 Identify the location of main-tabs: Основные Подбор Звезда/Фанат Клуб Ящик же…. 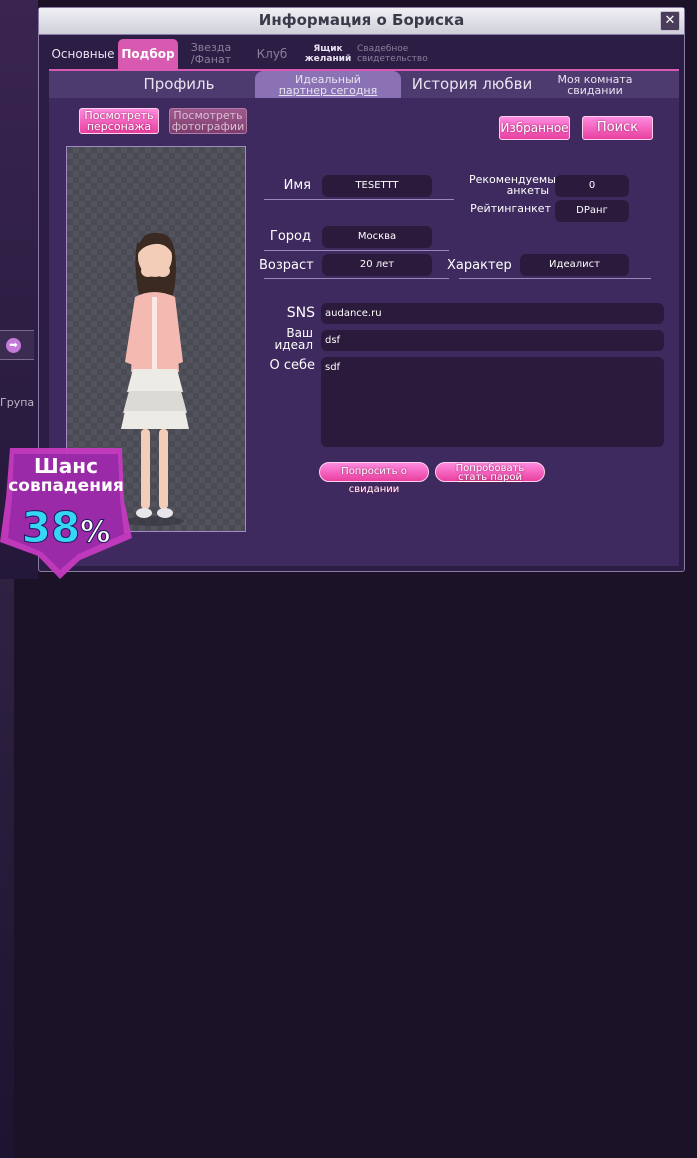
(364, 54).